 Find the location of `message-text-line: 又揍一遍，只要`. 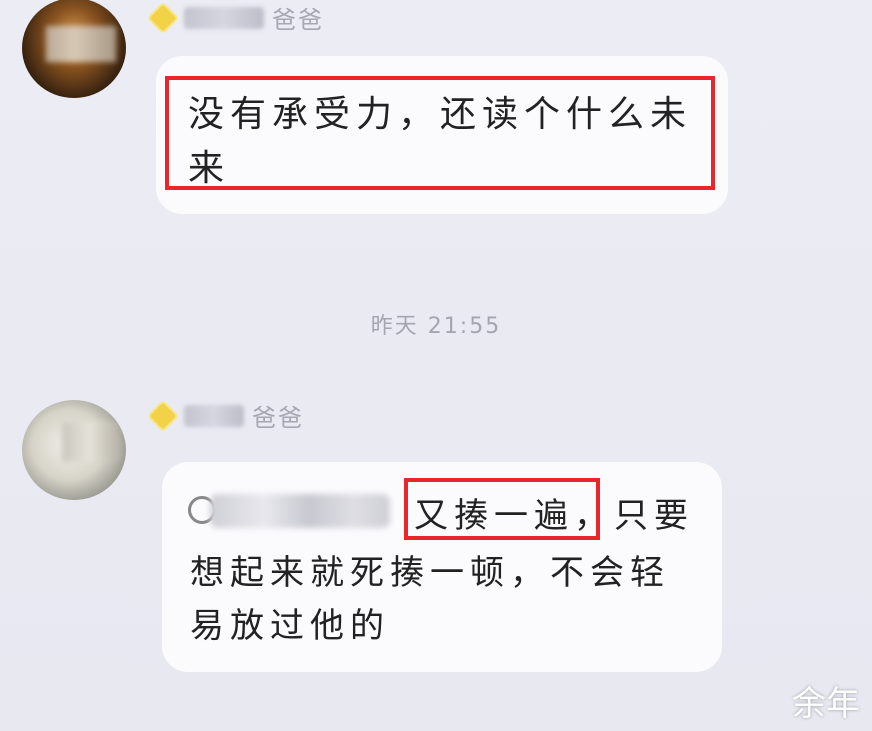

message-text-line: 又揍一遍，只要 is located at coordinates (554, 512).